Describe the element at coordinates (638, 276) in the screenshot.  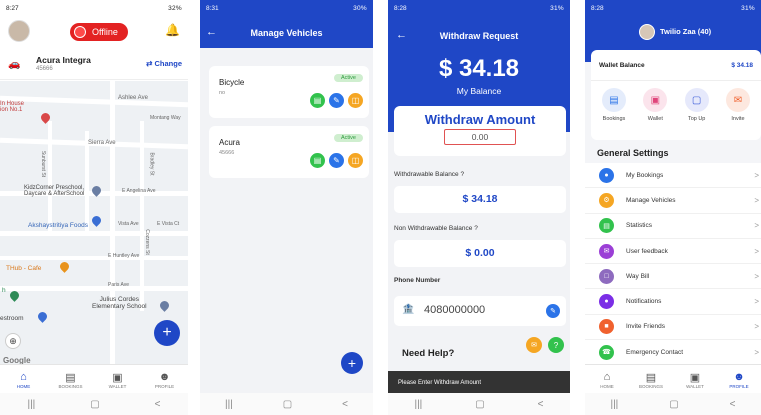
I see `settings-label: Way Bill` at that location.